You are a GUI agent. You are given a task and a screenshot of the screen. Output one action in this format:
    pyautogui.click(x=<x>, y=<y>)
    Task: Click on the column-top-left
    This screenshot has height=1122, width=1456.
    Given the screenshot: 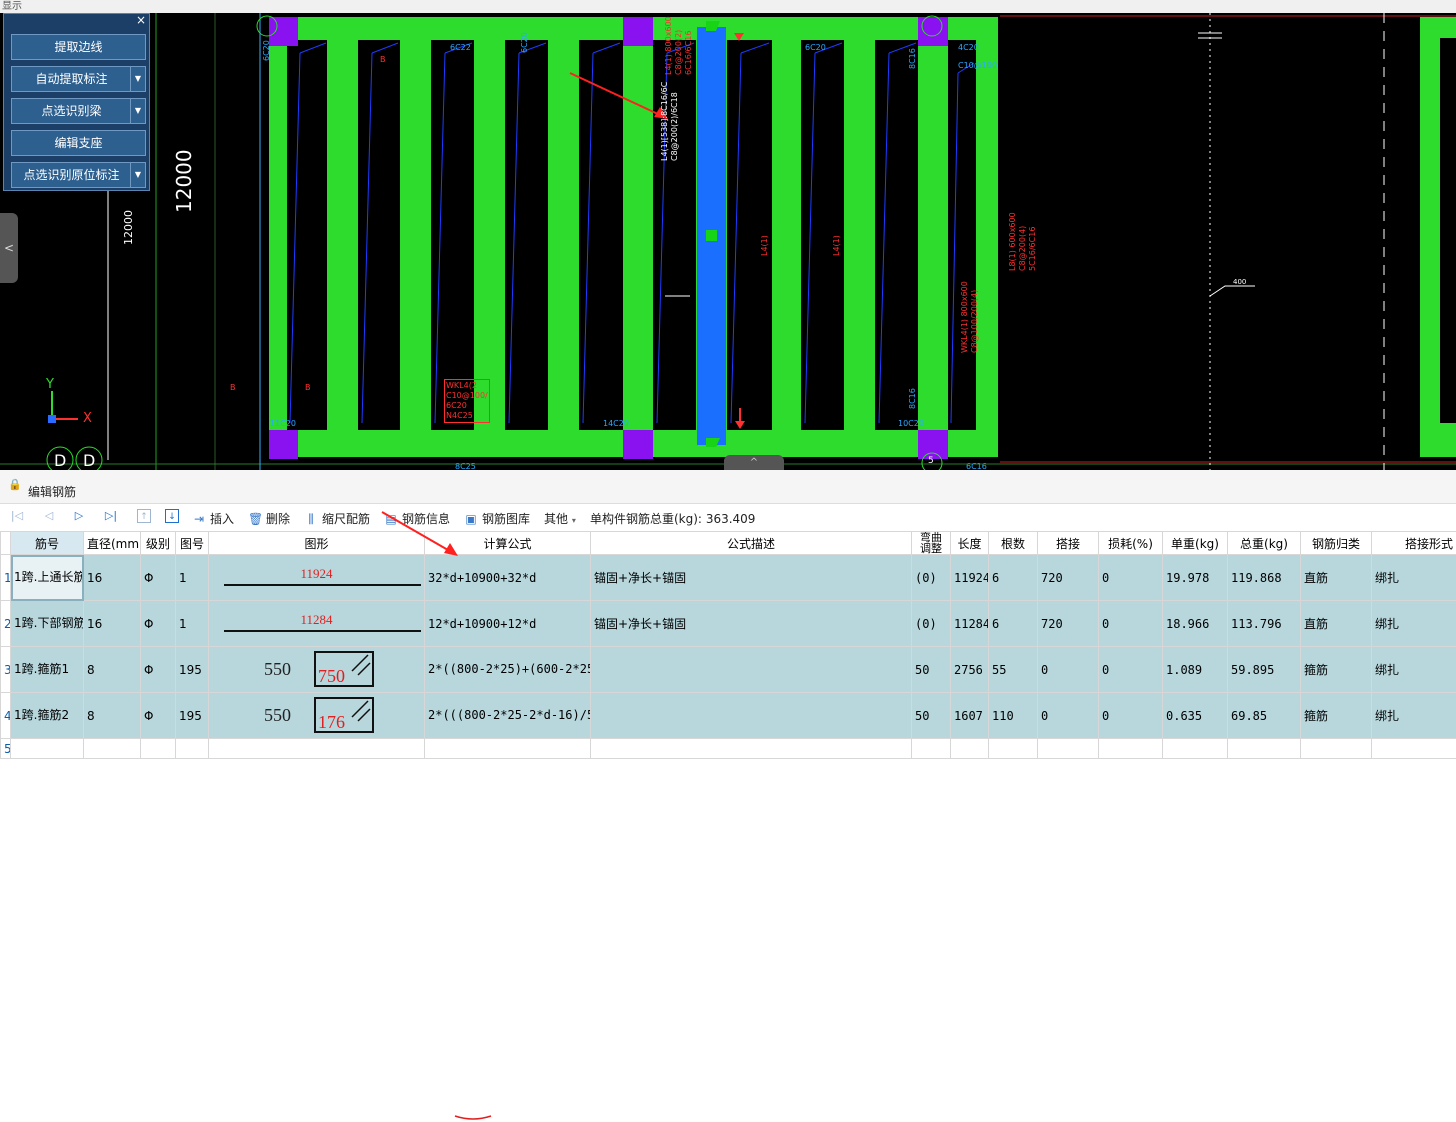 What is the action you would take?
    pyautogui.click(x=283, y=31)
    